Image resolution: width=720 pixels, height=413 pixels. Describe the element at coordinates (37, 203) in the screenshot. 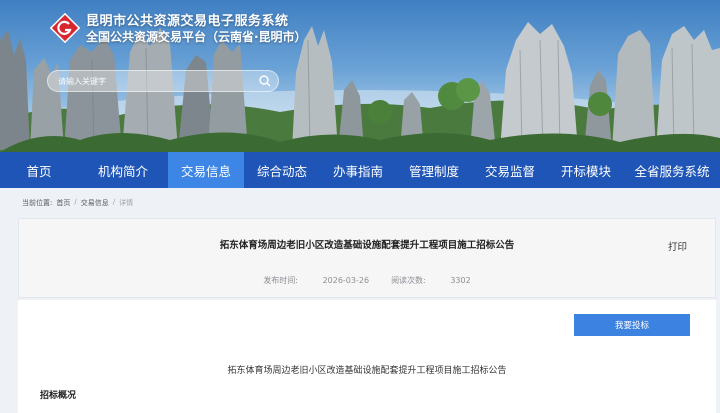

I see `breadcrumb-prefix: 当前位置:` at that location.